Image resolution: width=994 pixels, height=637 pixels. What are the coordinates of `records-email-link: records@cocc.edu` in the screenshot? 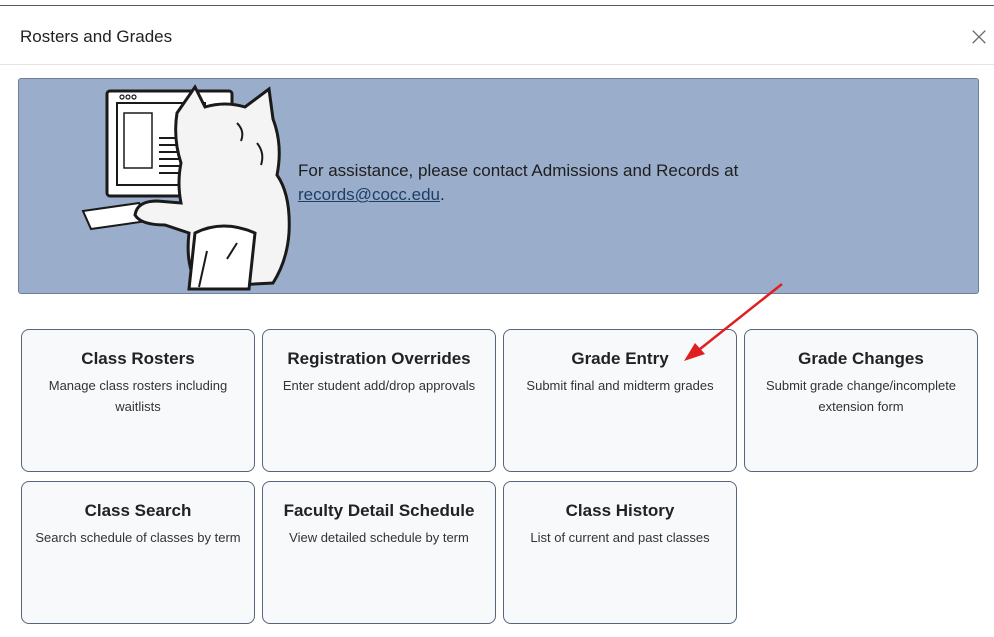 It's located at (369, 194).